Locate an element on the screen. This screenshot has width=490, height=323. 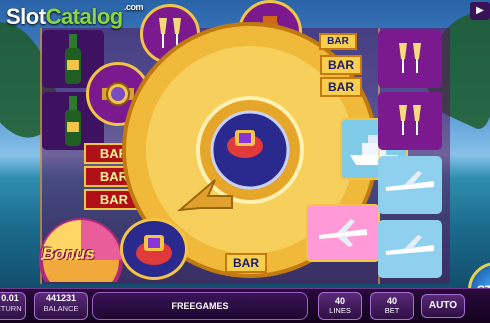
bet-display: 0.01 RETURN is located at coordinates (13, 306).